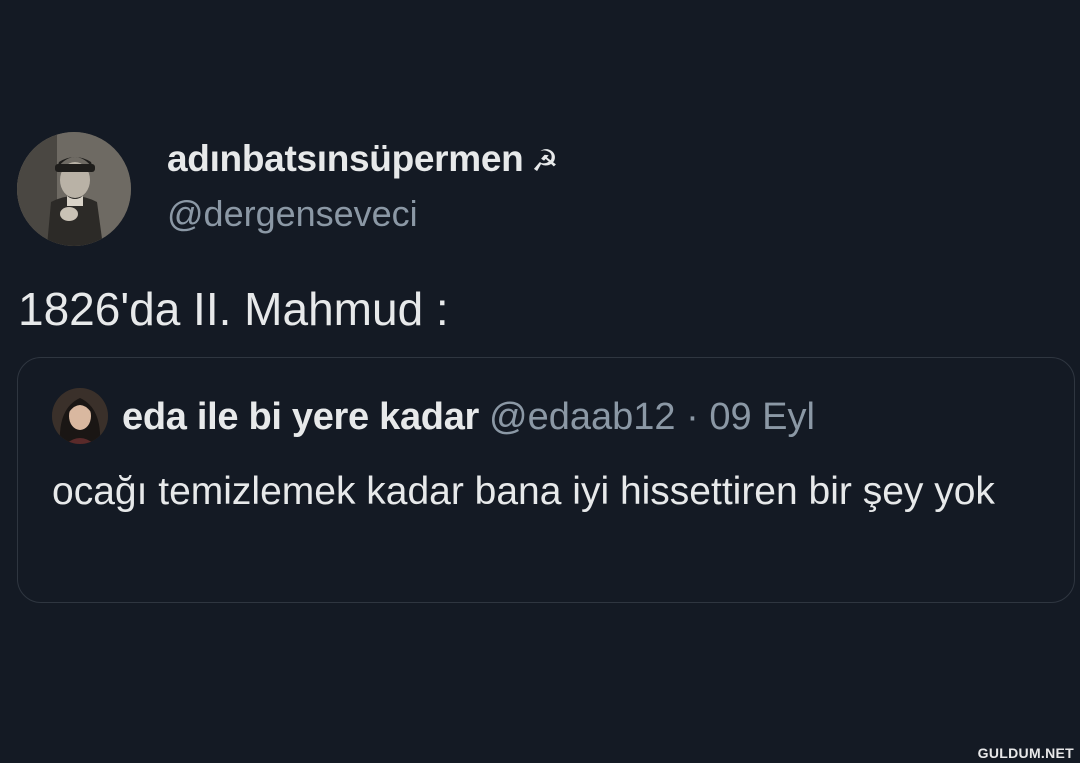  I want to click on author-avatar-image, so click(74, 189).